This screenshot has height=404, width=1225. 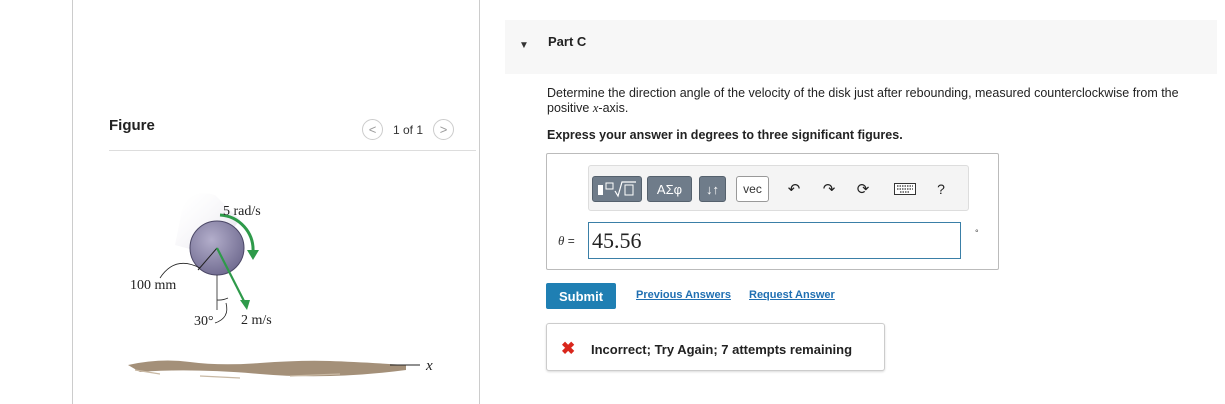 I want to click on arrows-button: ↓↑, so click(x=712, y=189).